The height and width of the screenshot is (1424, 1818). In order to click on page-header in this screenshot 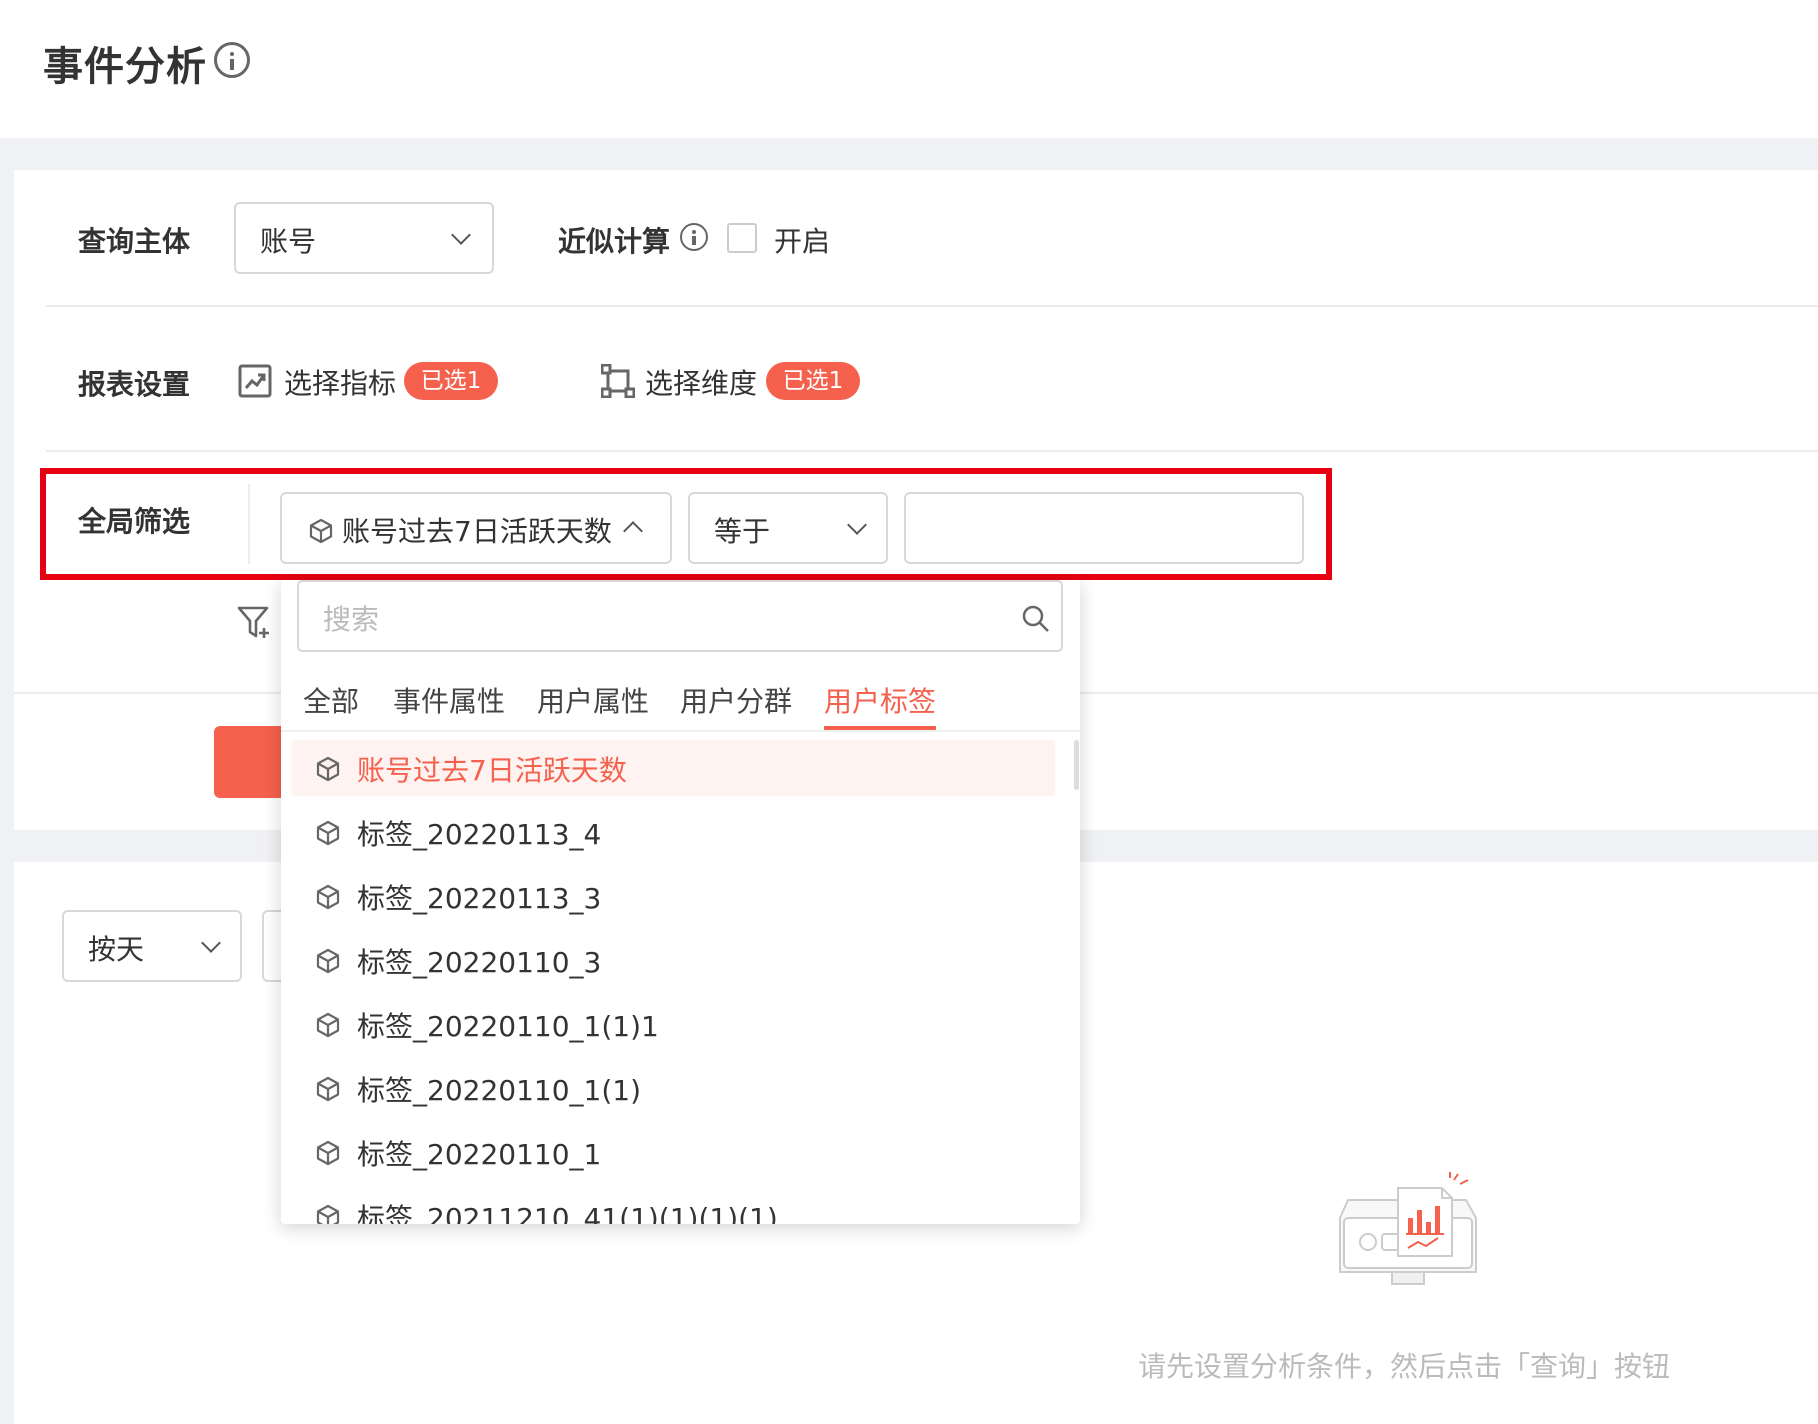, I will do `click(909, 69)`.